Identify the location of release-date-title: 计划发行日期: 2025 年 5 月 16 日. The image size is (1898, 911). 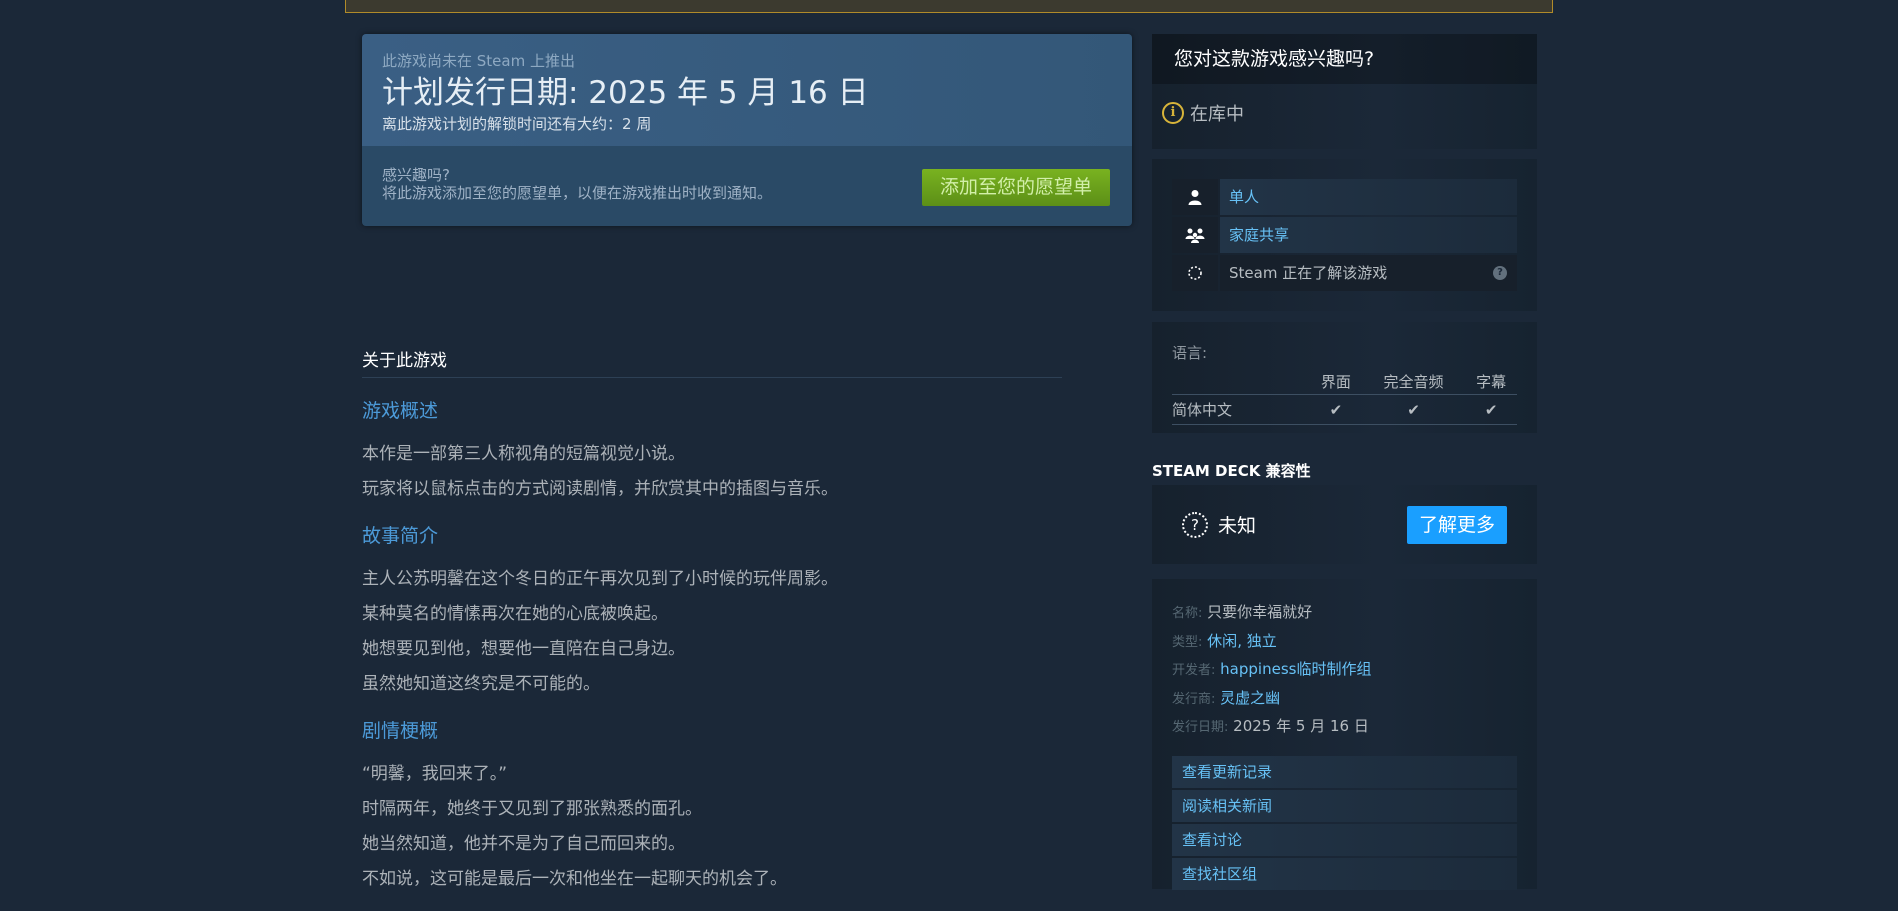
(625, 93).